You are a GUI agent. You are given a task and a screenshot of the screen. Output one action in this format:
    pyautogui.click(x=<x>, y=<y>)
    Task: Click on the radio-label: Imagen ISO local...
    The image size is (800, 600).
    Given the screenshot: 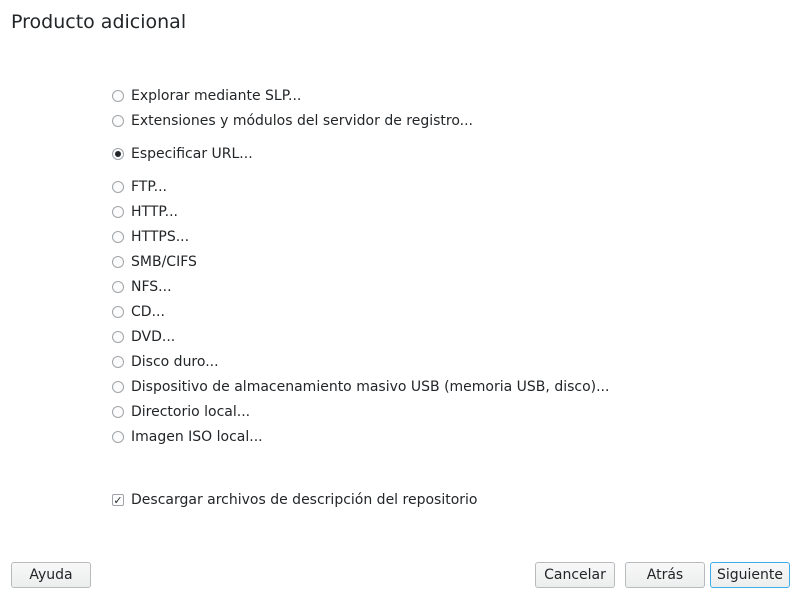 What is the action you would take?
    pyautogui.click(x=197, y=437)
    